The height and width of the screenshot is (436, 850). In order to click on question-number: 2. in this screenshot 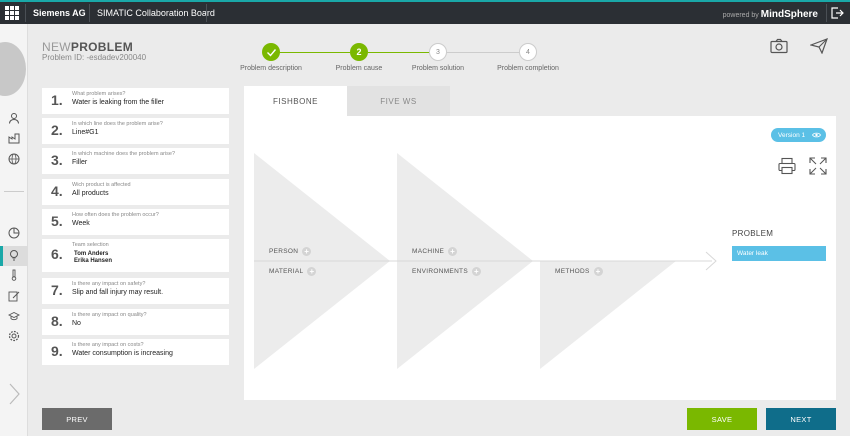, I will do `click(57, 130)`.